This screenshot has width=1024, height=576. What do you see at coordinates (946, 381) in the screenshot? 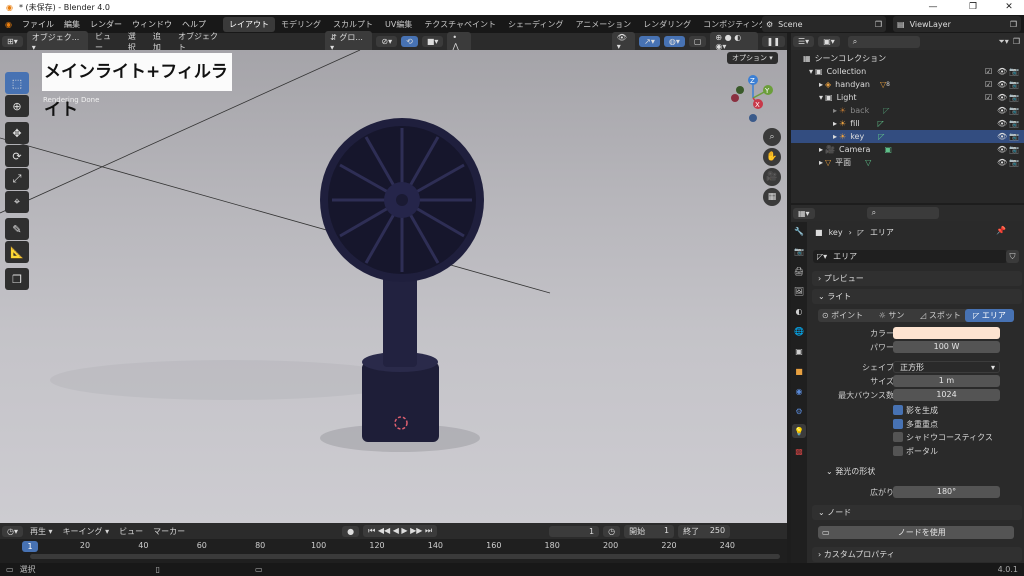
I see `size-field: 1 m` at bounding box center [946, 381].